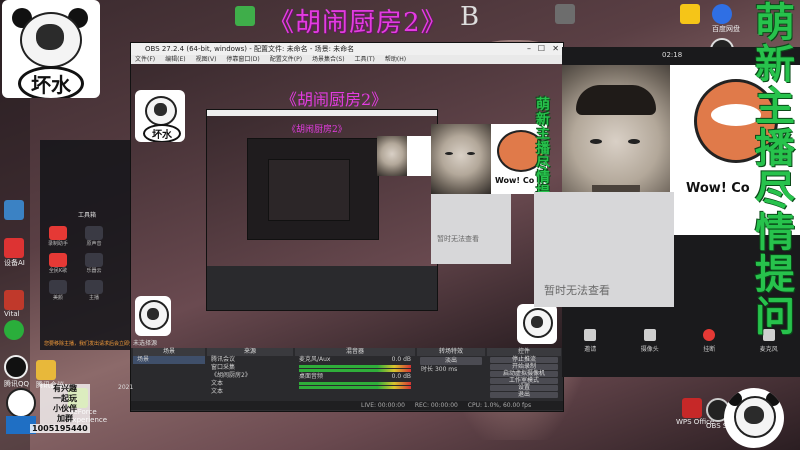 The image size is (800, 450). I want to click on desktop-icon: 设备AI, so click(14, 253).